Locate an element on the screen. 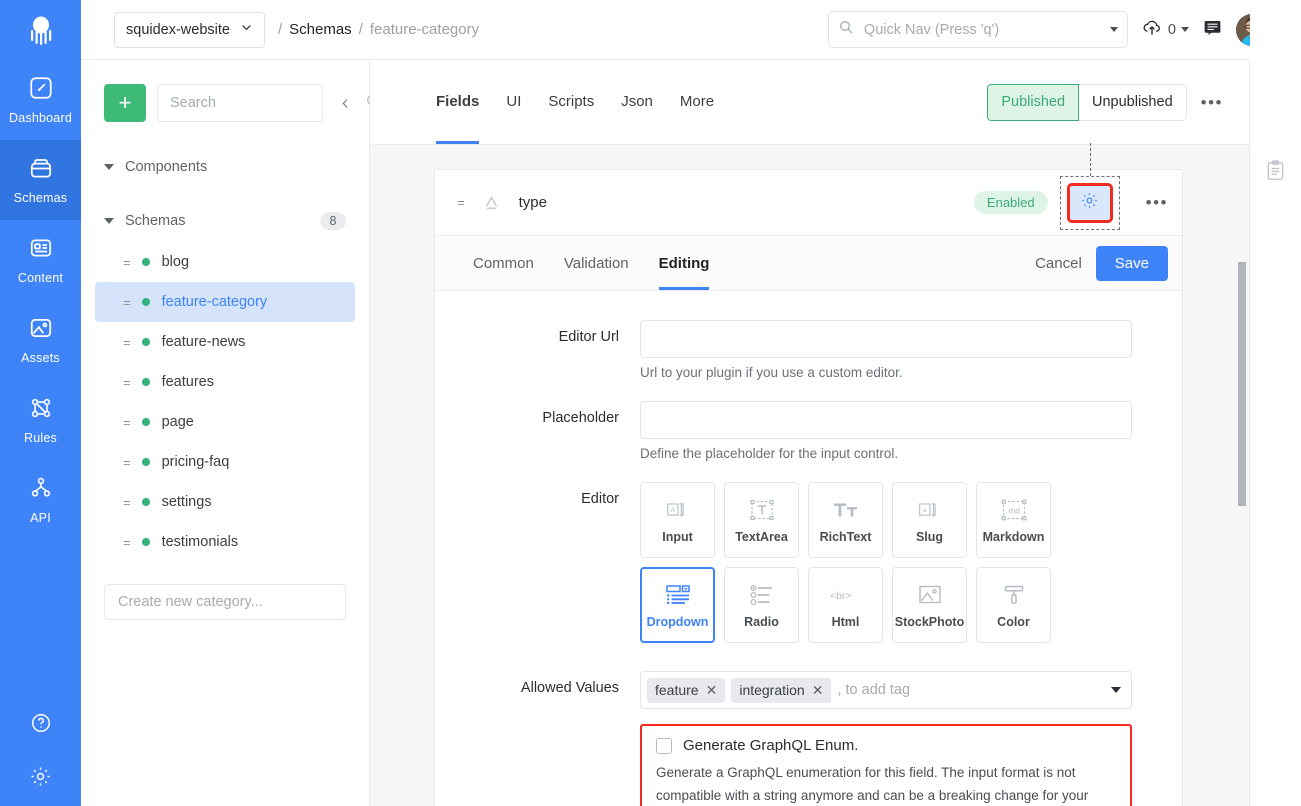  list-item: = feature-news is located at coordinates (225, 342).